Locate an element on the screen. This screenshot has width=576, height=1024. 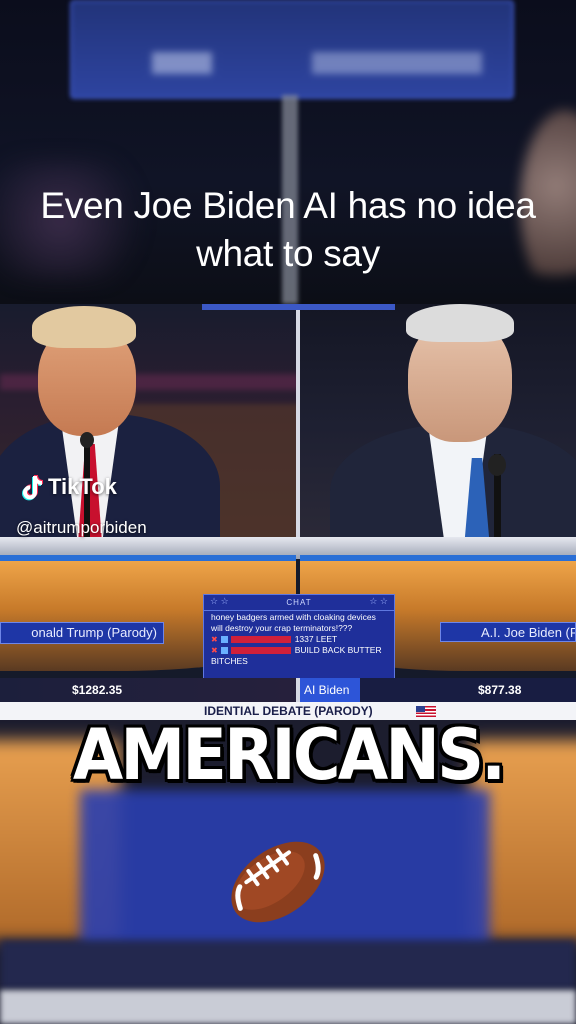
chat-line: will destroy your crap terminators!??? is located at coordinates (282, 628).